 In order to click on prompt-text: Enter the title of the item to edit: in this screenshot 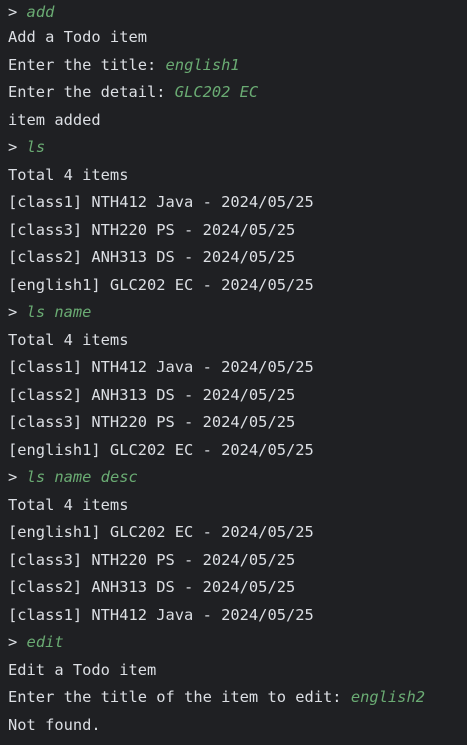, I will do `click(179, 697)`.